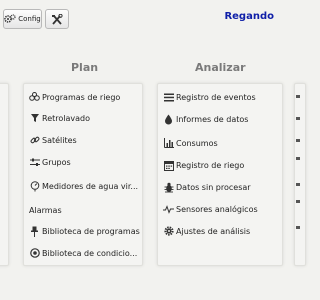 The width and height of the screenshot is (320, 300). I want to click on alarms-section-label: Alarmas, so click(45, 210).